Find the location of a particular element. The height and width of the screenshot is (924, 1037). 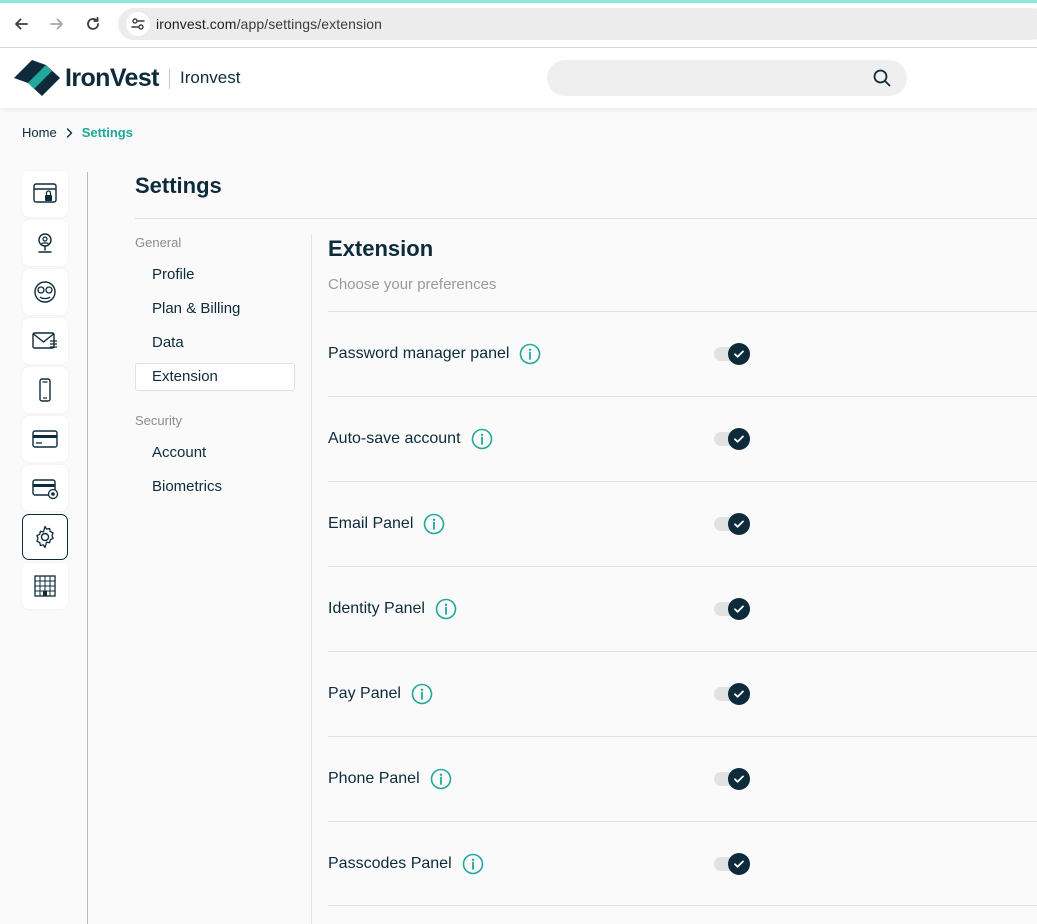

email-panel-toggle is located at coordinates (732, 524).